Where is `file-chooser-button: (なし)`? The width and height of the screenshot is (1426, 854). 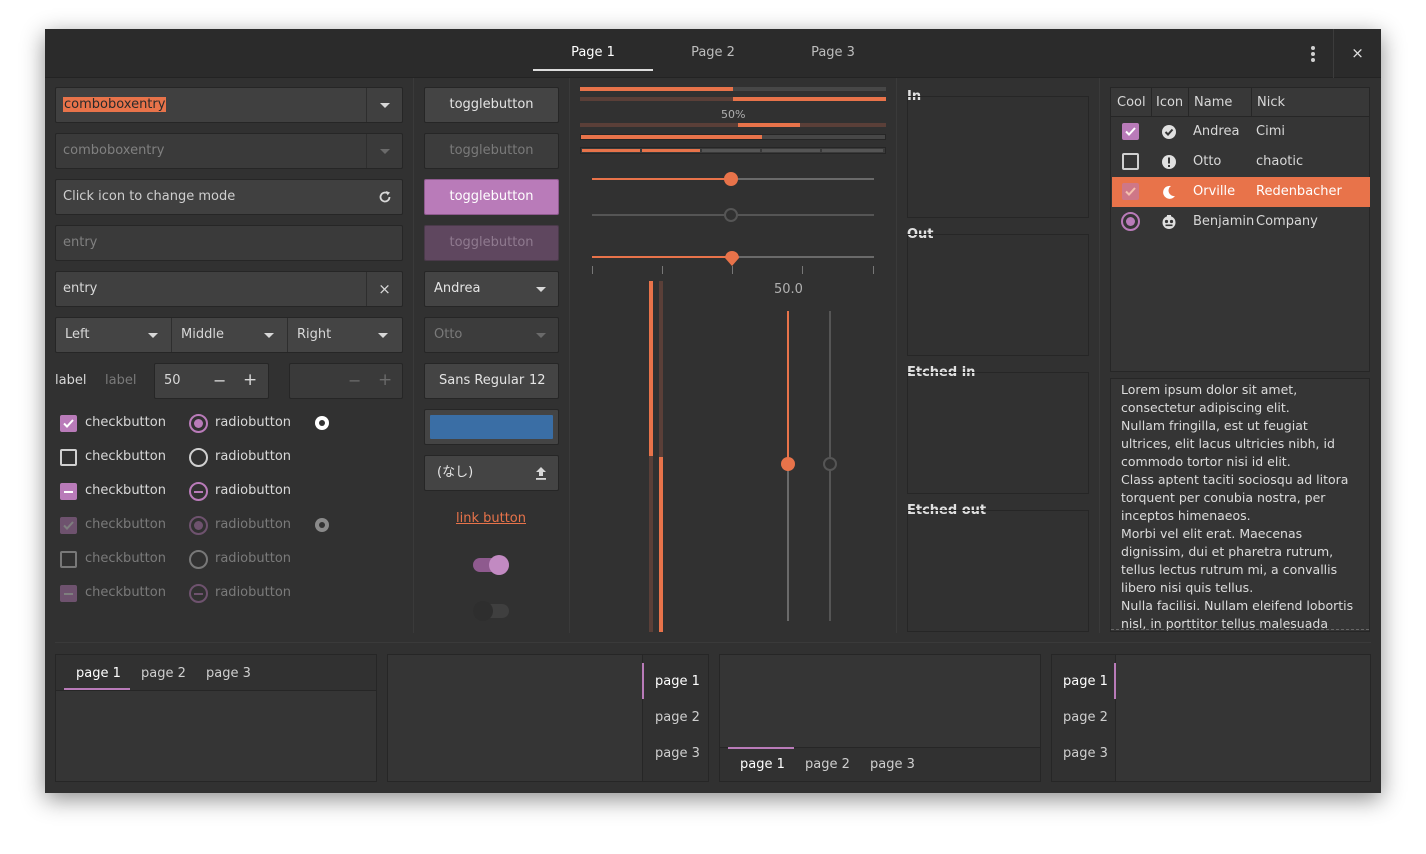 file-chooser-button: (なし) is located at coordinates (491, 473).